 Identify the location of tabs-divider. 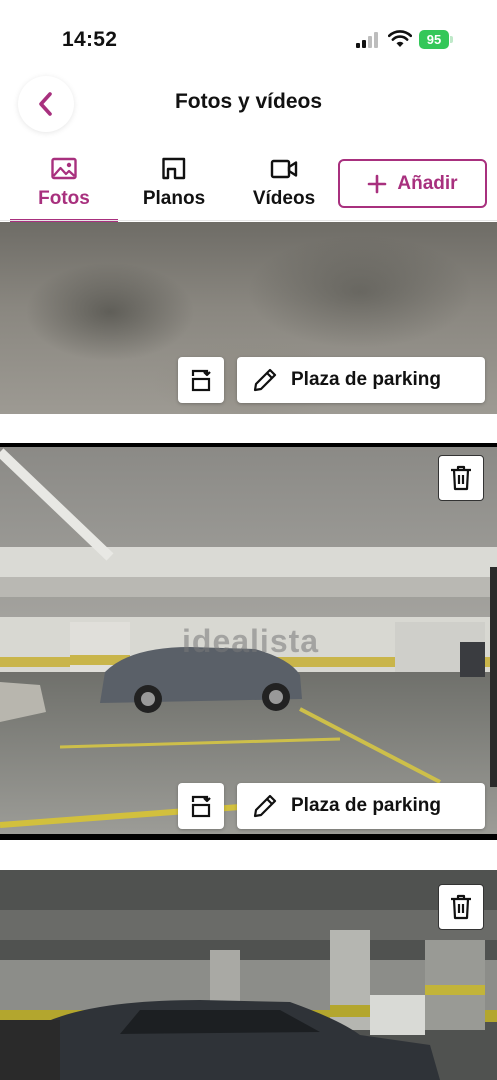
(248, 220).